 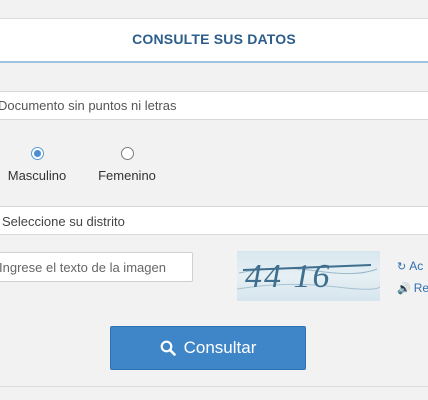 I want to click on captcha-audio-label: Re, so click(x=420, y=288).